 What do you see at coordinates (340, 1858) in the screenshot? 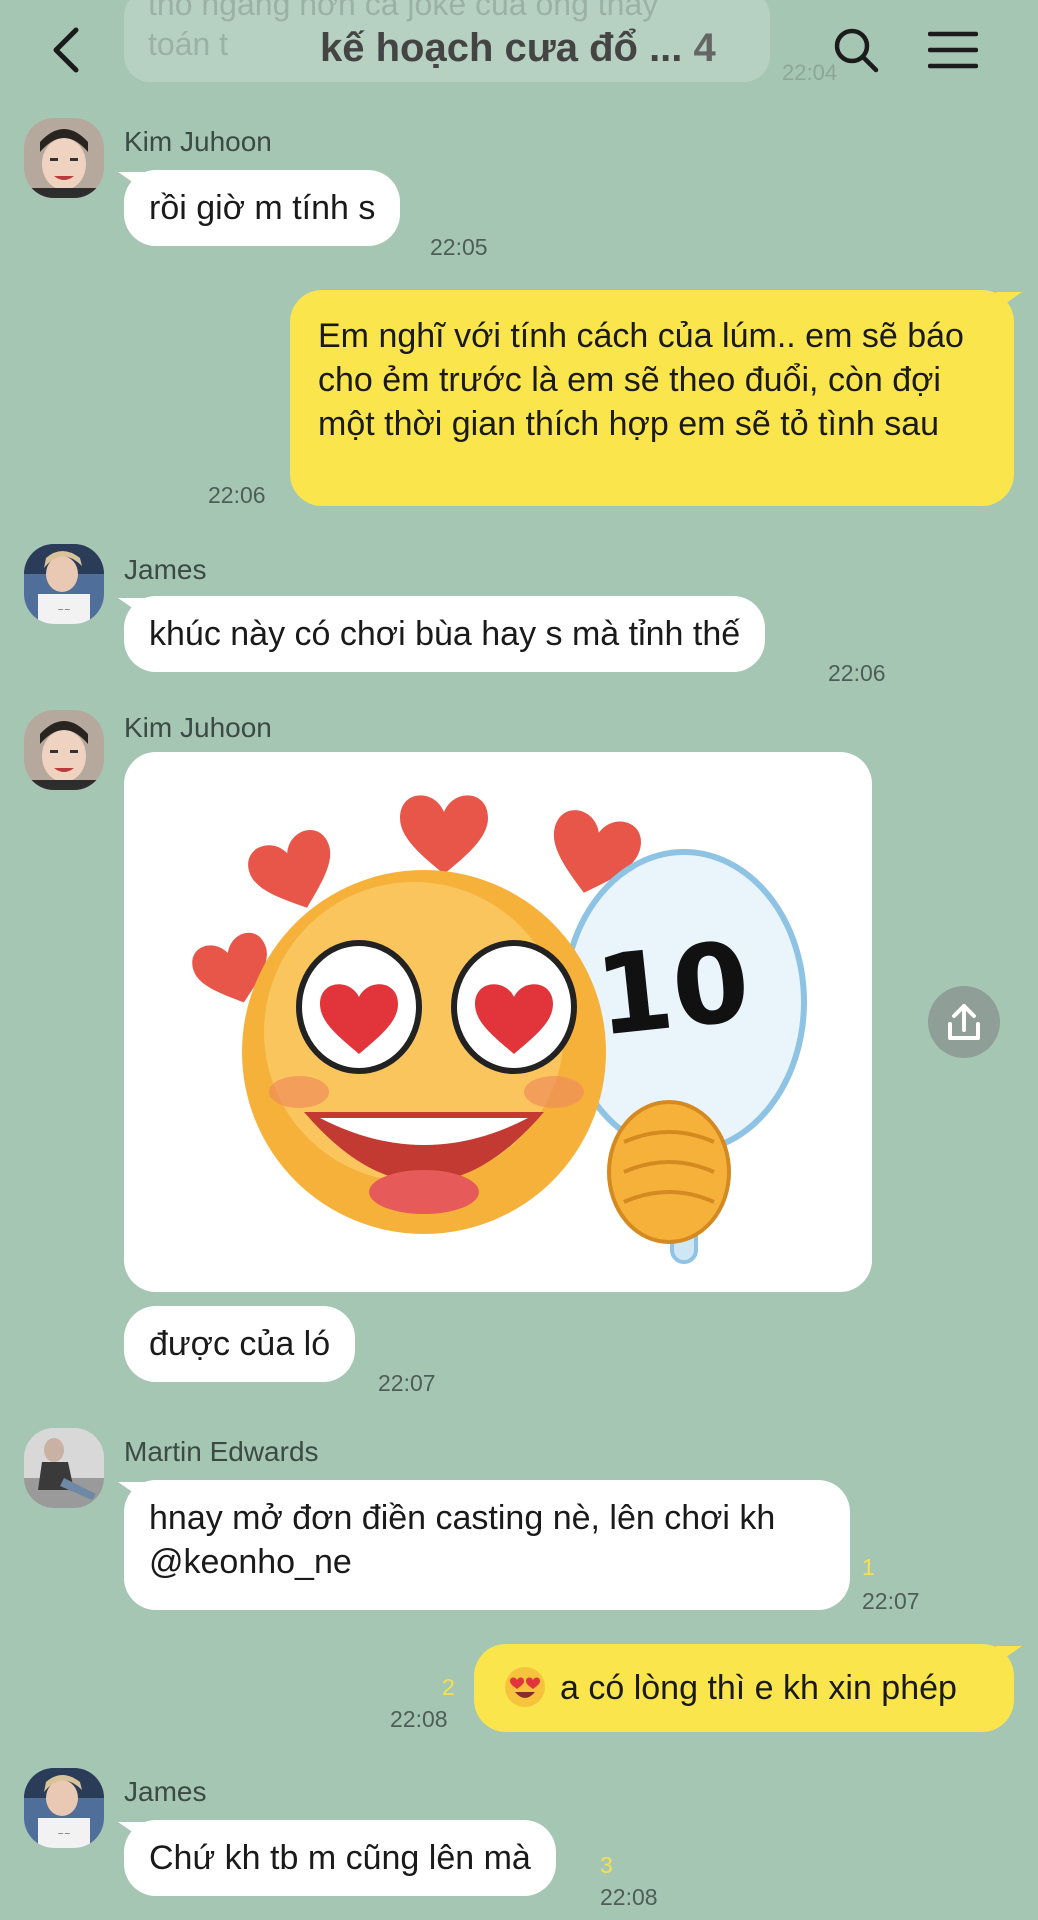
I see `message-bubble-incoming: Chứ kh tb m cũng lên mà` at bounding box center [340, 1858].